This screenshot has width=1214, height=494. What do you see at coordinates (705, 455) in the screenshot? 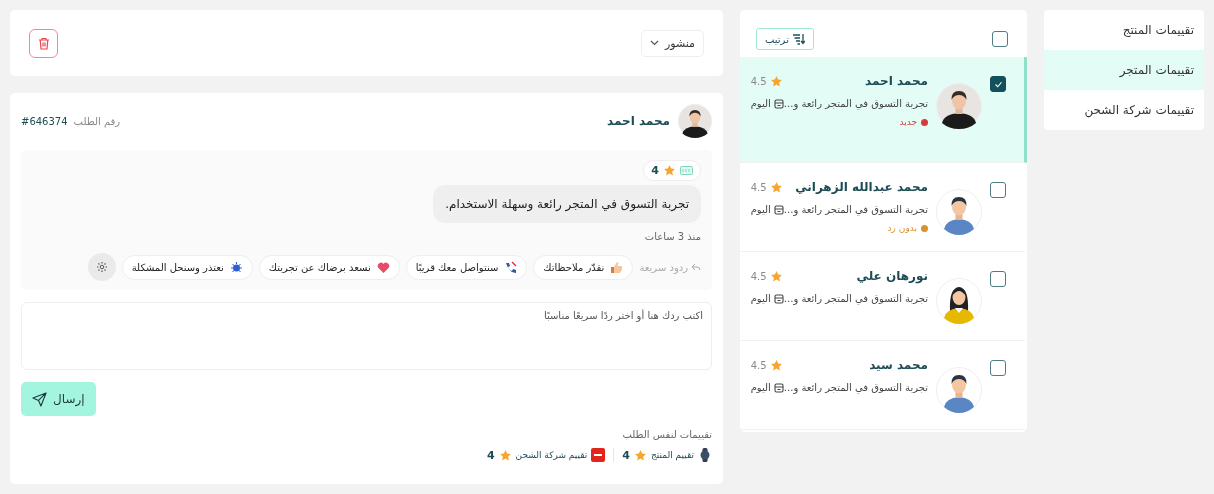
I see `watch-icon` at bounding box center [705, 455].